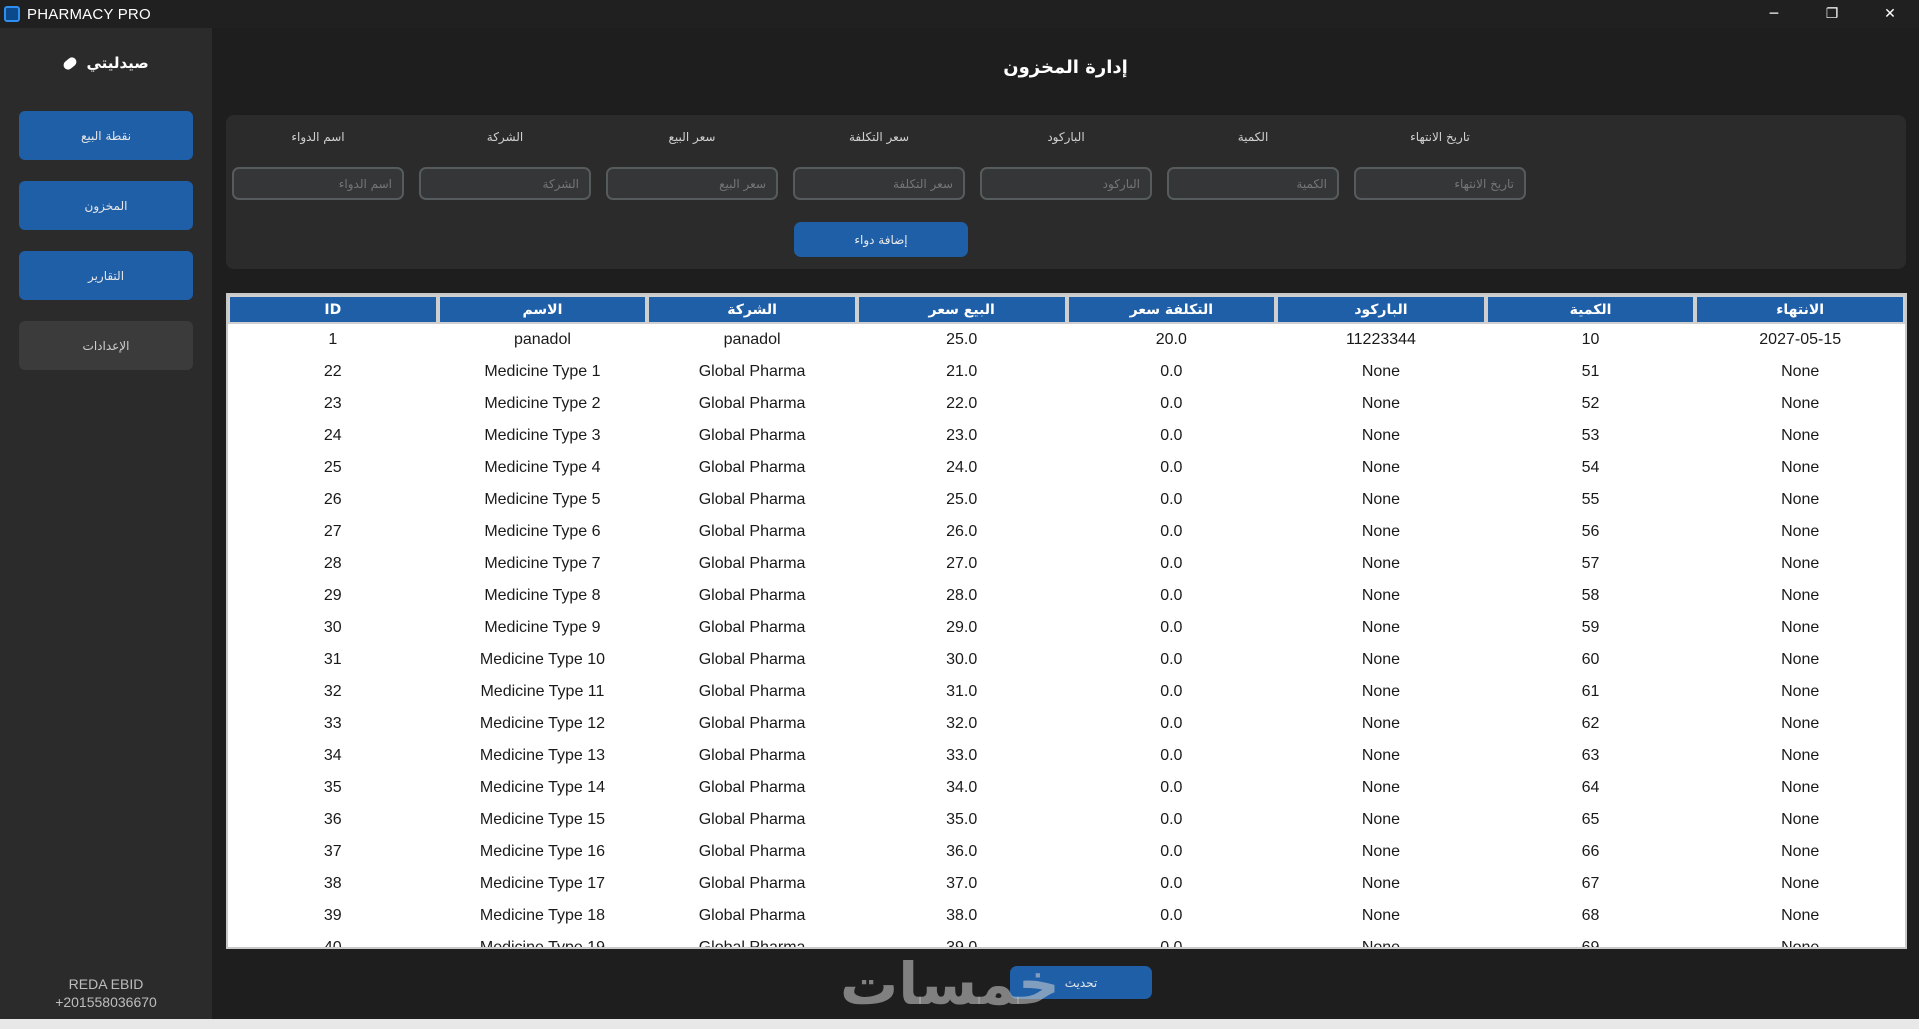  Describe the element at coordinates (318, 183) in the screenshot. I see `medicine-name-input` at that location.